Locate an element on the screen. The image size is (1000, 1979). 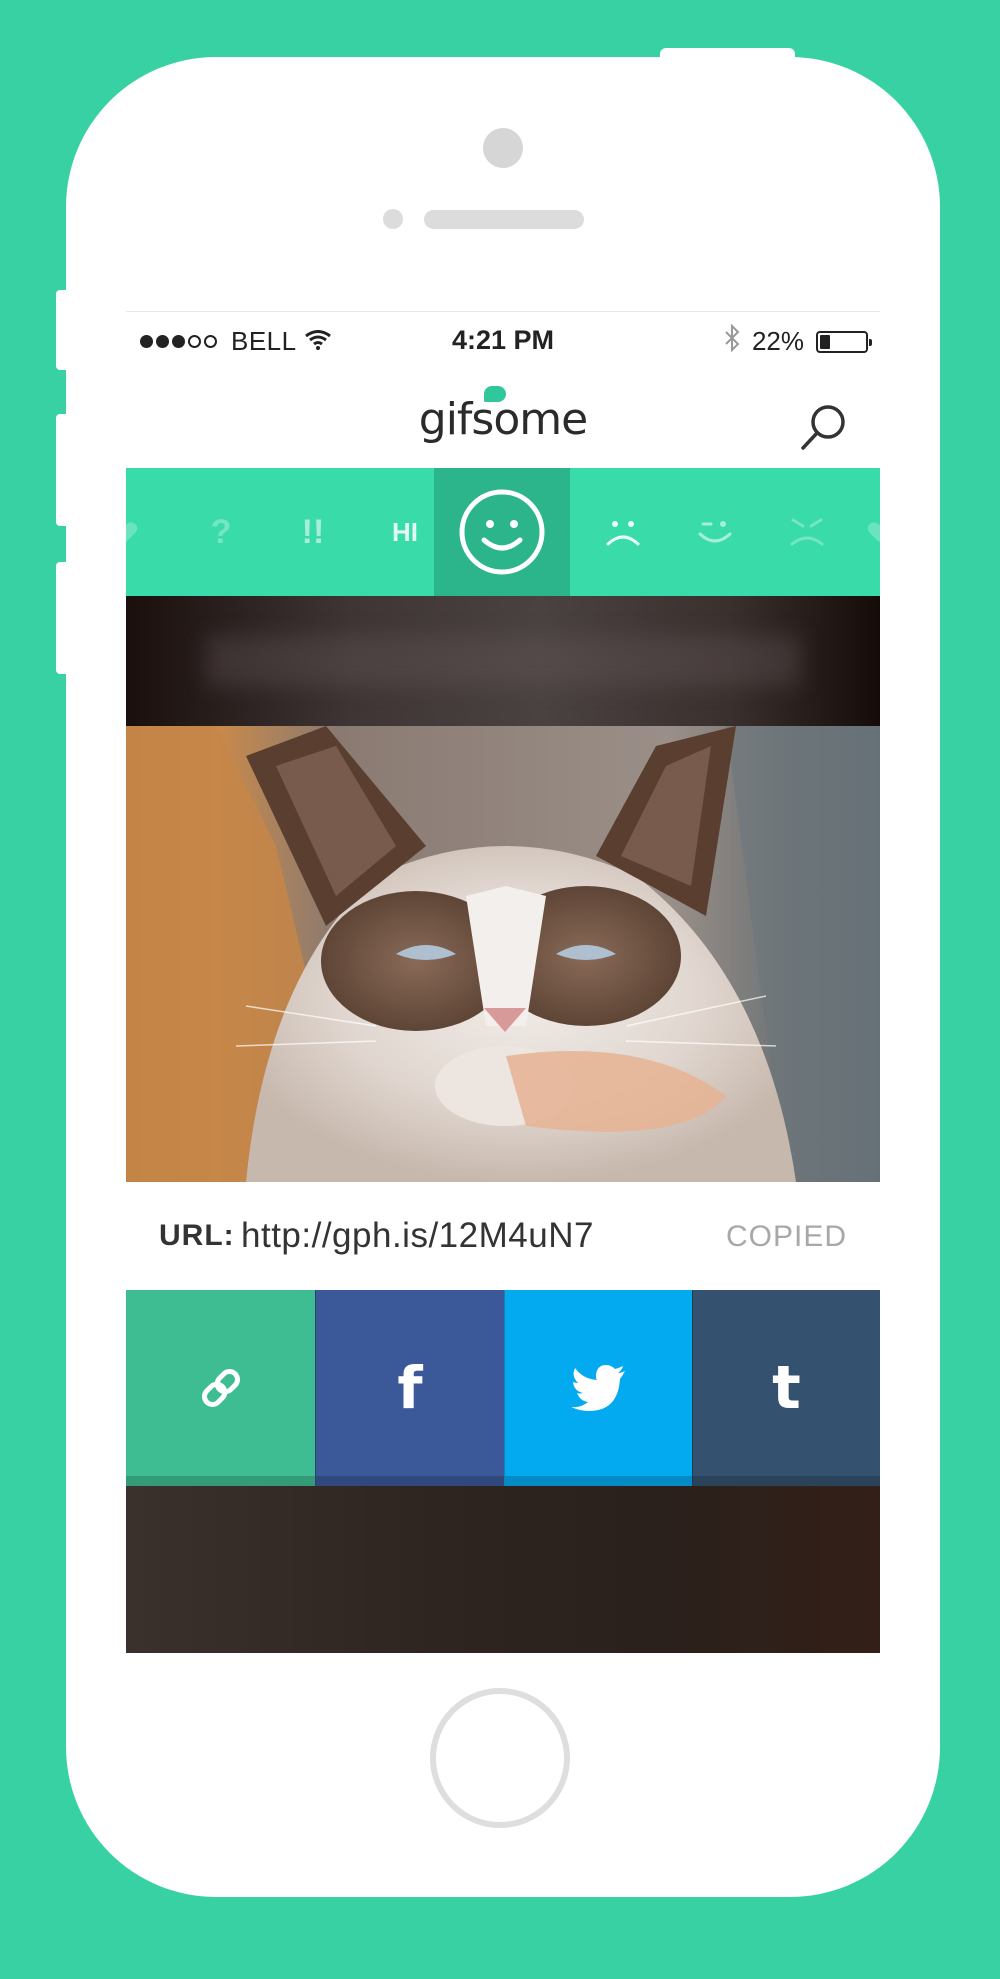
smile-icon is located at coordinates (502, 532).